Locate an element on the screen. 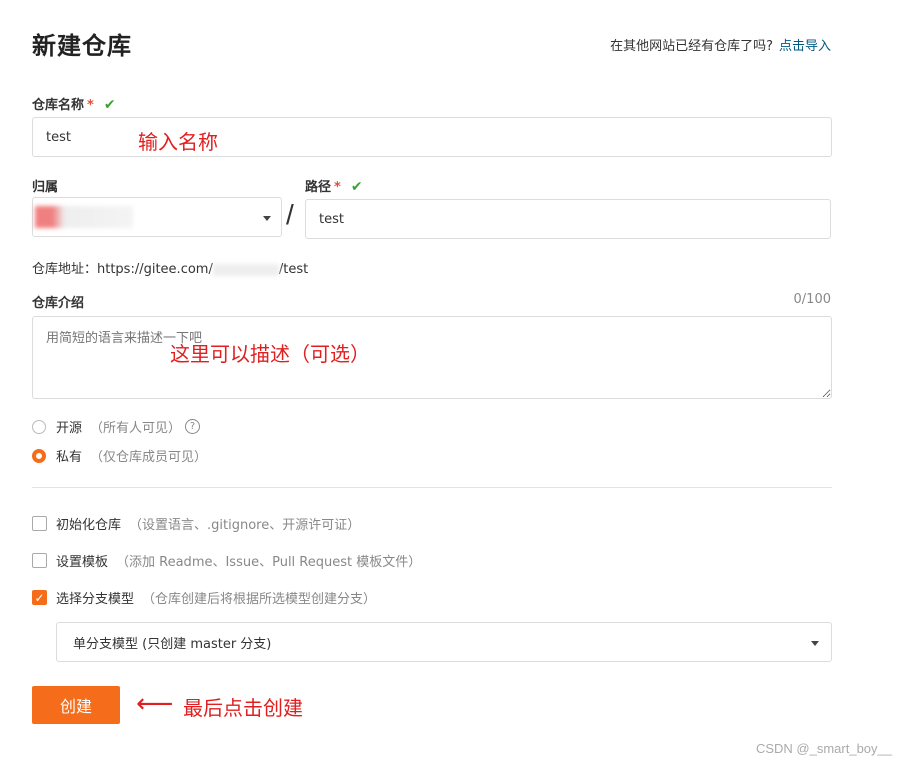 The width and height of the screenshot is (898, 762). repo-address: 仓库地址：https://gitee.com/ /test is located at coordinates (170, 267).